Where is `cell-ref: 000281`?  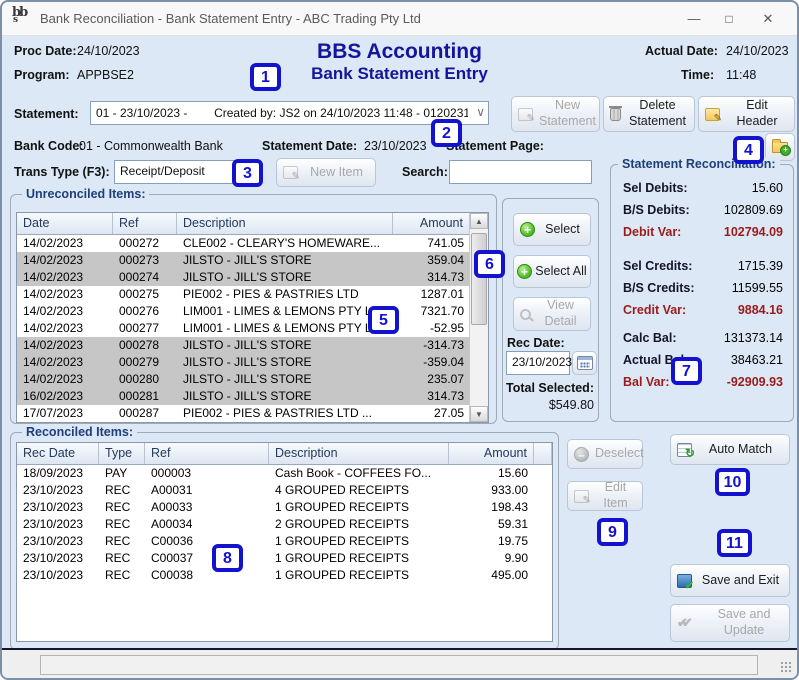 cell-ref: 000281 is located at coordinates (139, 396).